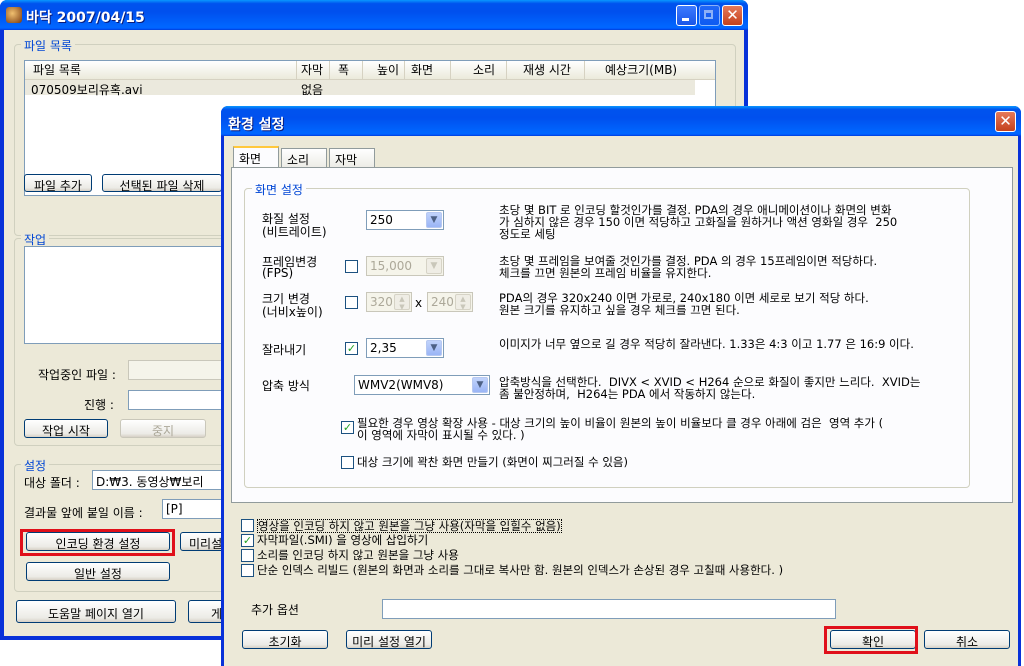 The image size is (1024, 666). What do you see at coordinates (294, 232) in the screenshot?
I see `quality-sublabel: (비트레이트)` at bounding box center [294, 232].